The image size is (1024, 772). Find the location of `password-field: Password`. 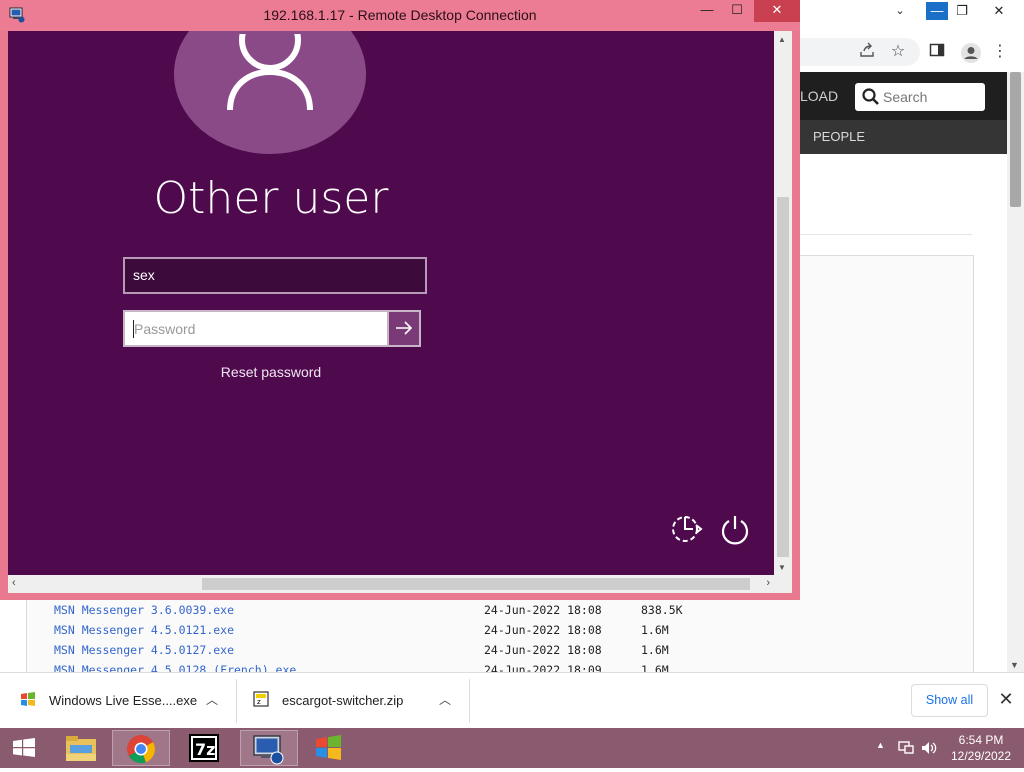

password-field: Password is located at coordinates (256, 328).